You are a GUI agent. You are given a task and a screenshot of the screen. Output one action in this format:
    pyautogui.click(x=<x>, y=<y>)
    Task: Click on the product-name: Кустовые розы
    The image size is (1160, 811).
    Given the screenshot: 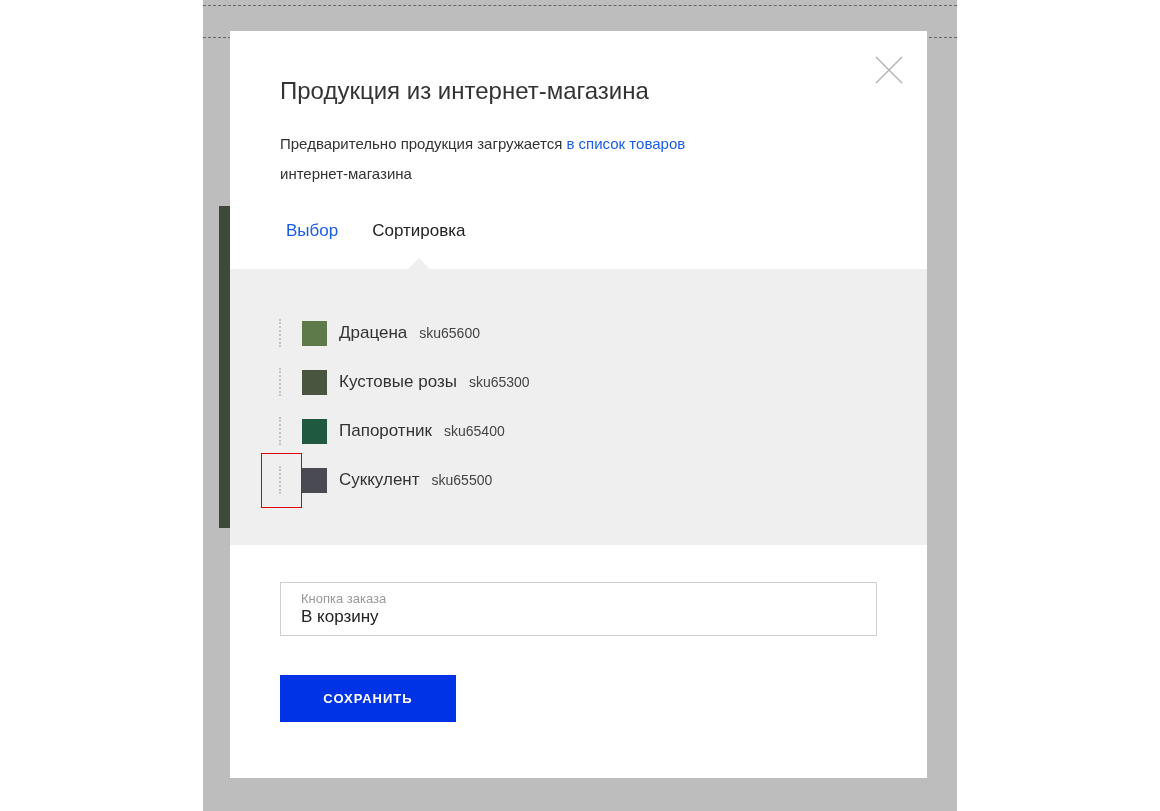 What is the action you would take?
    pyautogui.click(x=398, y=382)
    